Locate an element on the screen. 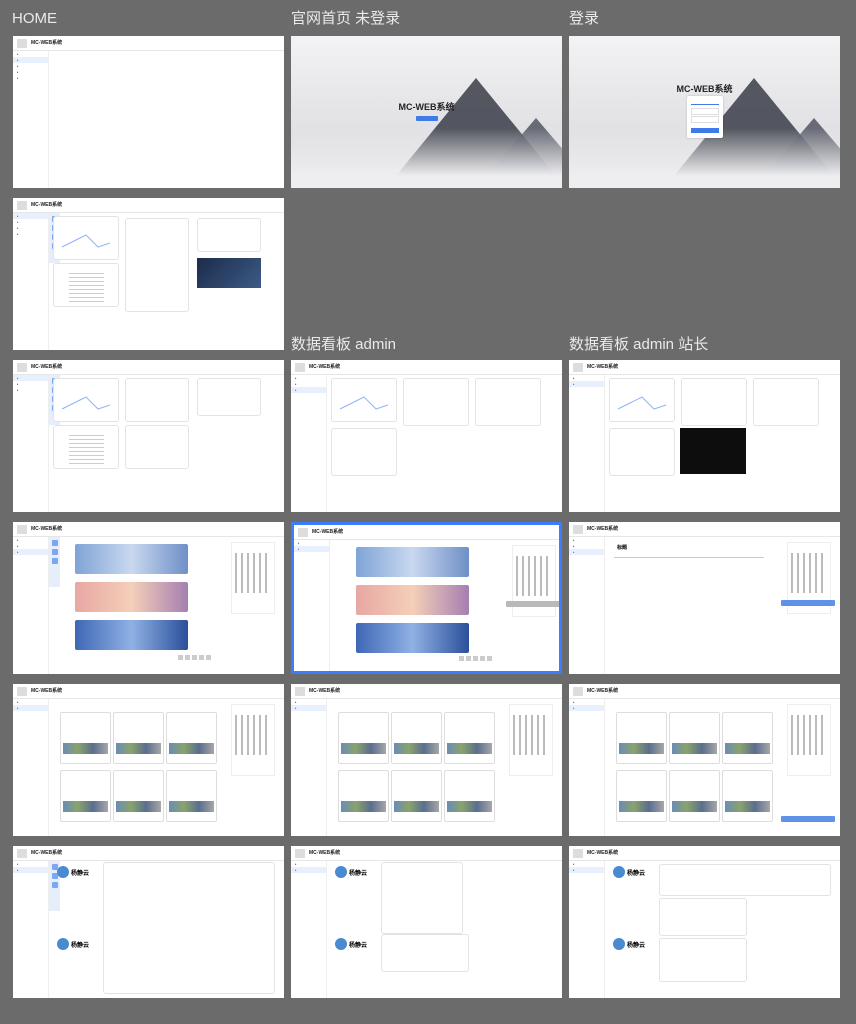 The height and width of the screenshot is (1024, 856). thumb-activity-user: MC-WEB系统 ▸ ▸ ▸ is located at coordinates (148, 598).